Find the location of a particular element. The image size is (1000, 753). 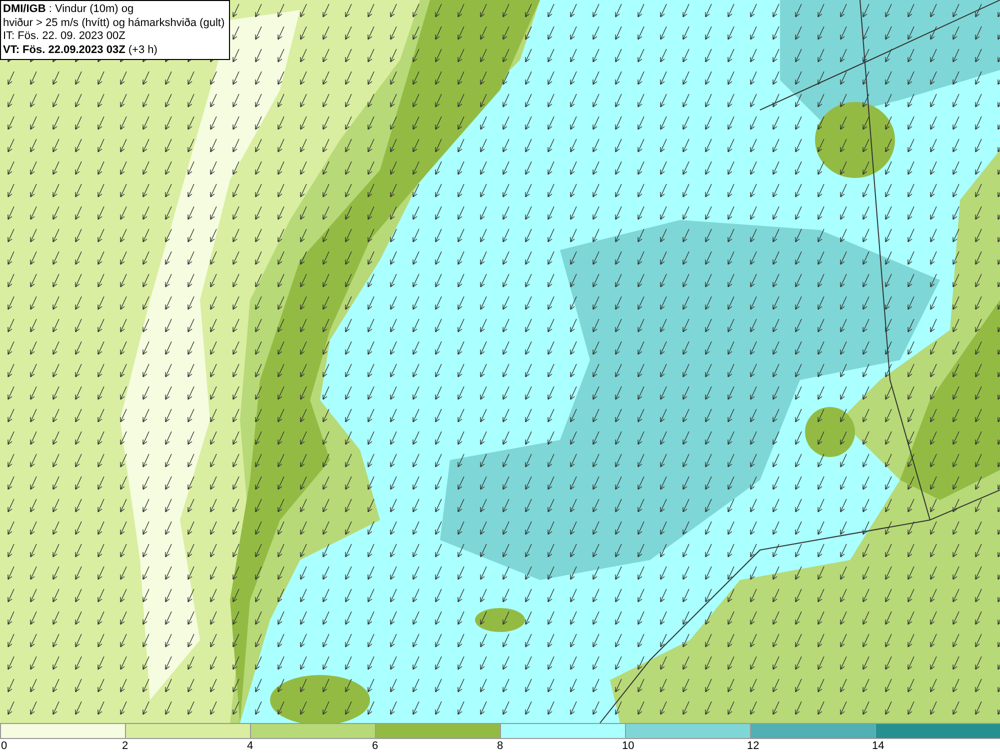

scale-label: 8 is located at coordinates (500, 746).